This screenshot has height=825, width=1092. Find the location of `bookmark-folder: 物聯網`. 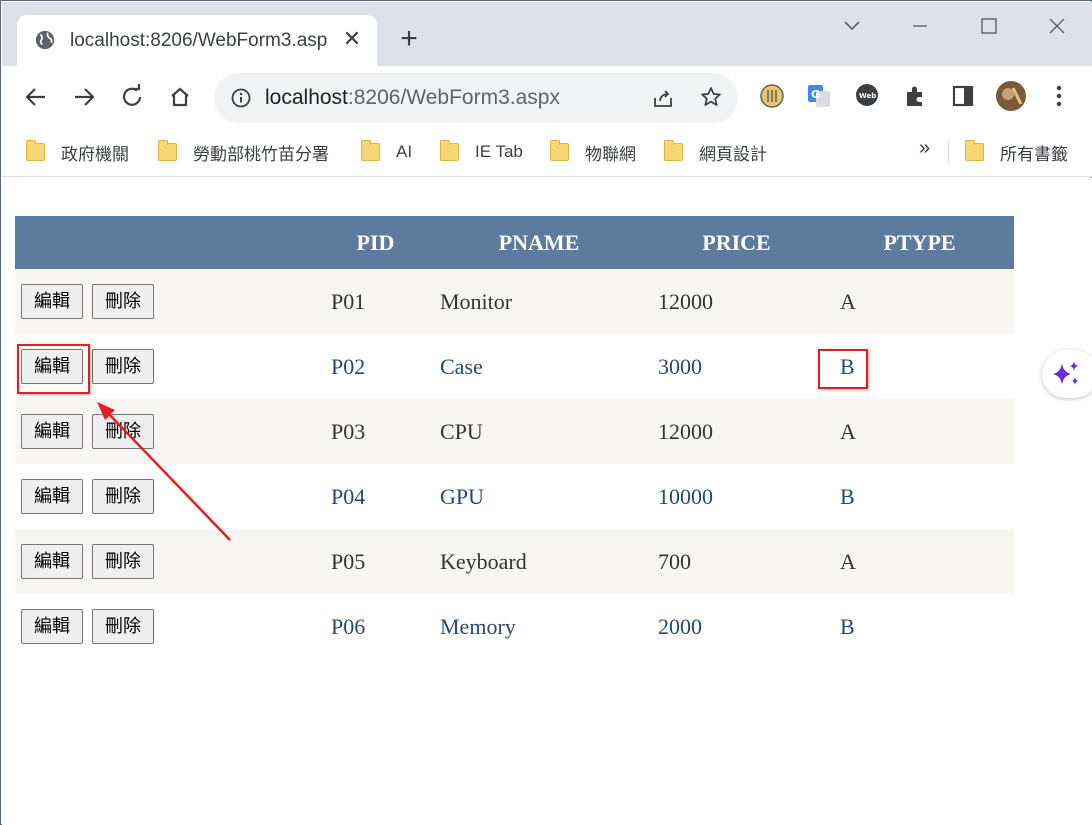

bookmark-folder: 物聯網 is located at coordinates (593, 152).